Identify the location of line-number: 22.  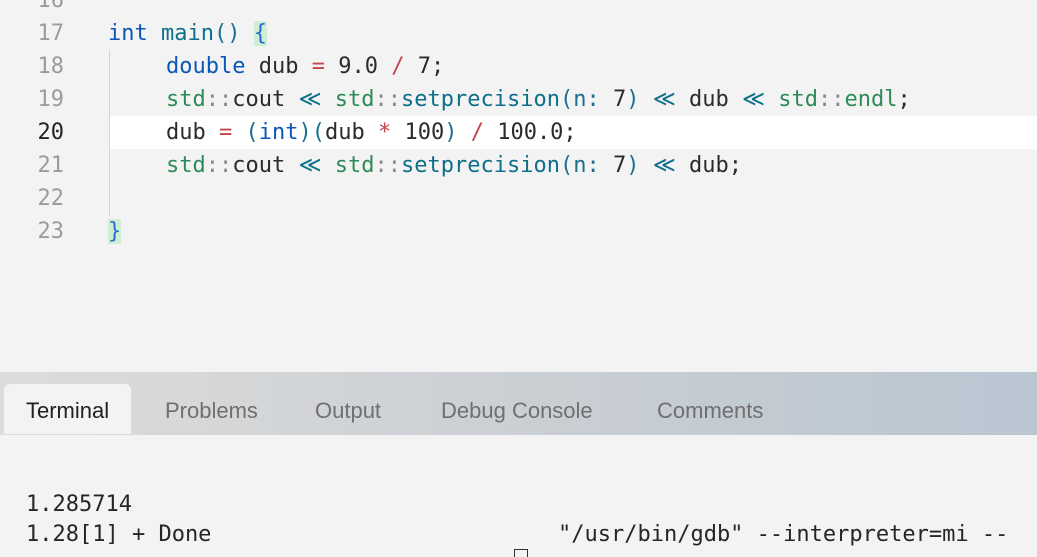
(51, 198).